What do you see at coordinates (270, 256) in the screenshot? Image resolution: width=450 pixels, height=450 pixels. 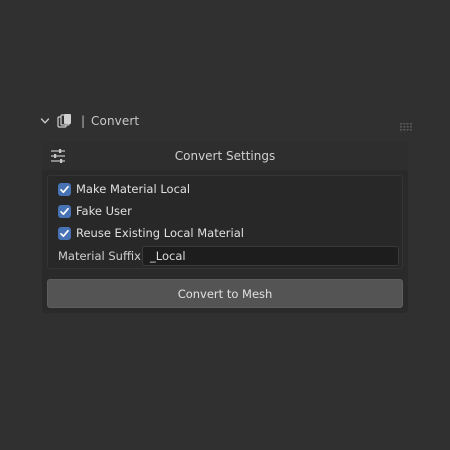 I see `material-suffix-input: _Local` at bounding box center [270, 256].